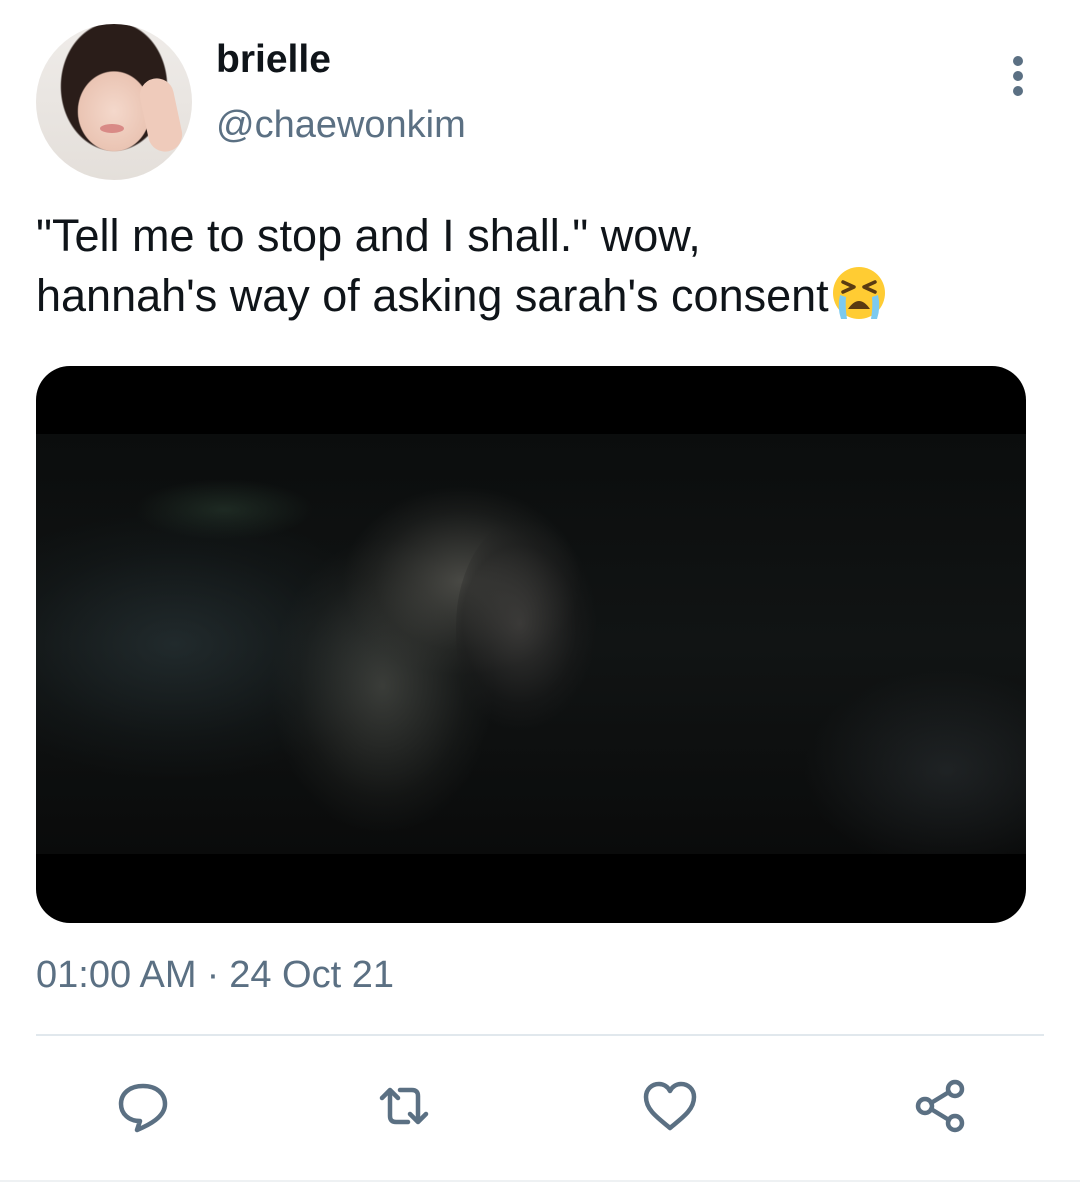 Image resolution: width=1080 pixels, height=1199 pixels. Describe the element at coordinates (116, 975) in the screenshot. I see `tweet-time: 01:00 AM` at that location.